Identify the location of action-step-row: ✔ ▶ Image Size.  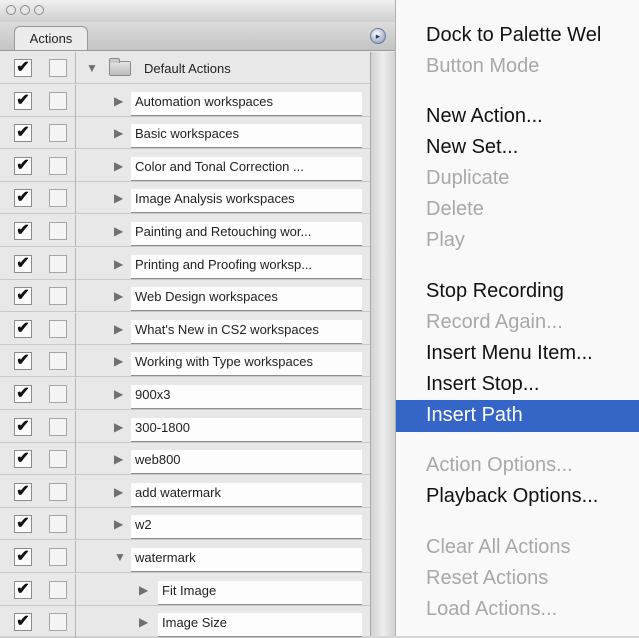
(185, 622).